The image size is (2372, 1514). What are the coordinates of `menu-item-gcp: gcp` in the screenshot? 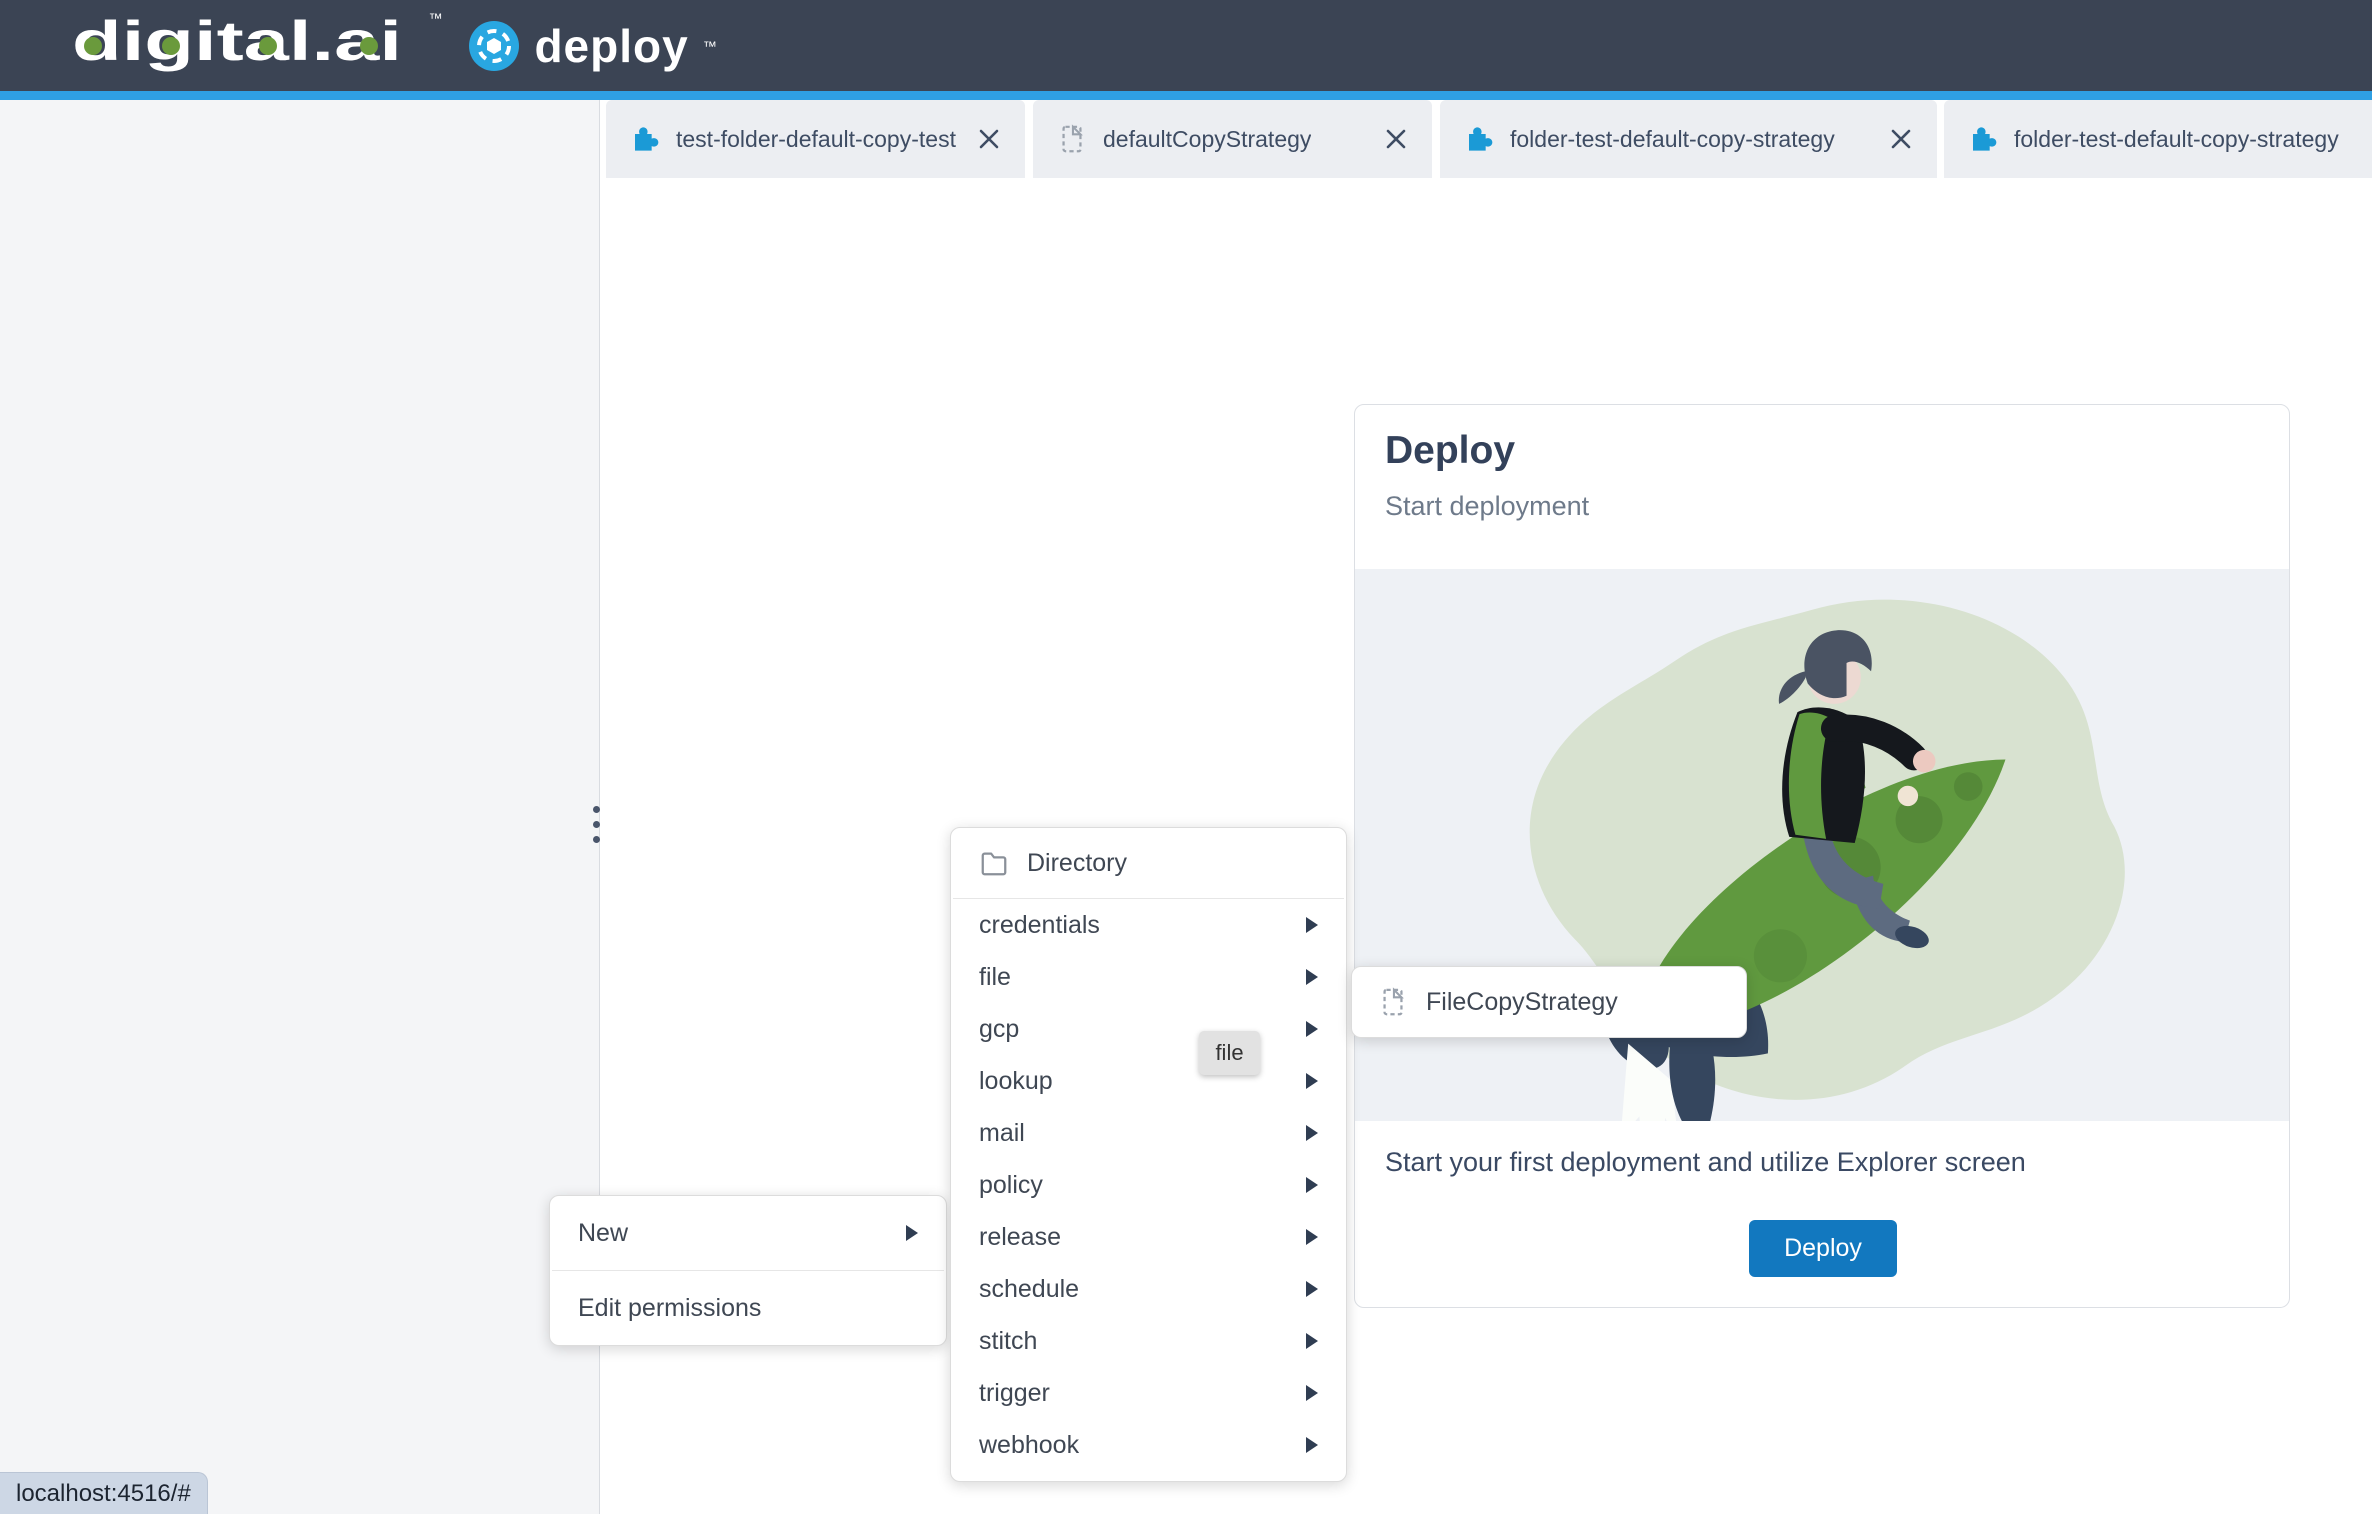 It's located at (1148, 1029).